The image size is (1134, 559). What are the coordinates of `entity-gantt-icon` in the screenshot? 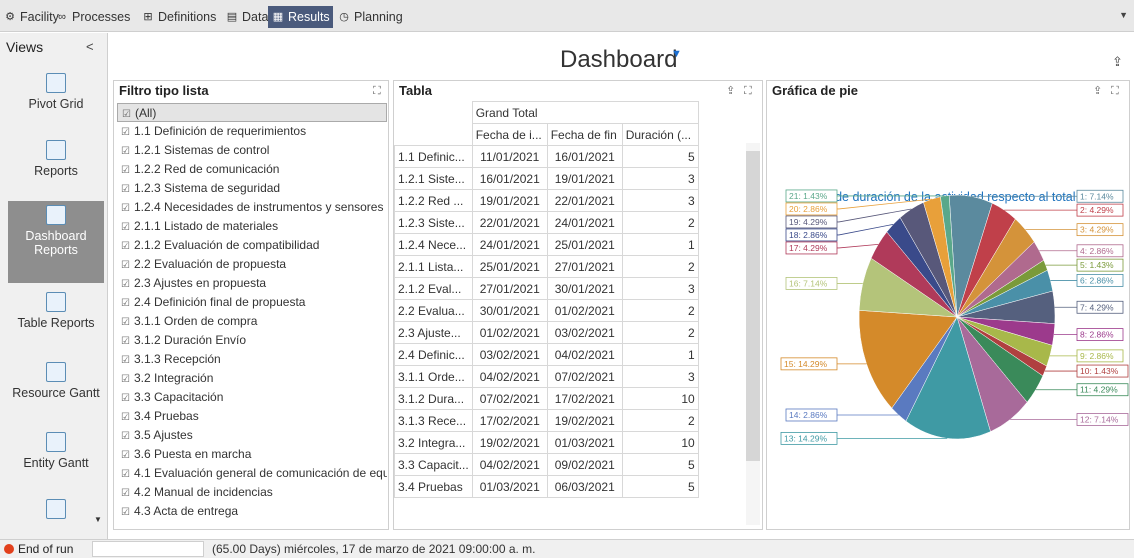 It's located at (56, 442).